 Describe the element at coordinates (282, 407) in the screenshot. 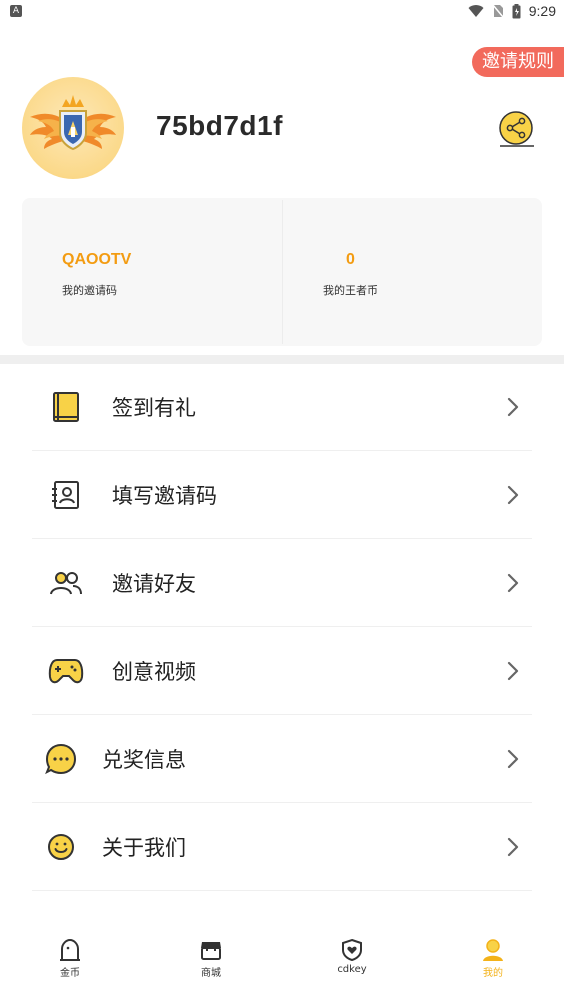

I see `menu-item-sign-in: 签到有礼` at that location.